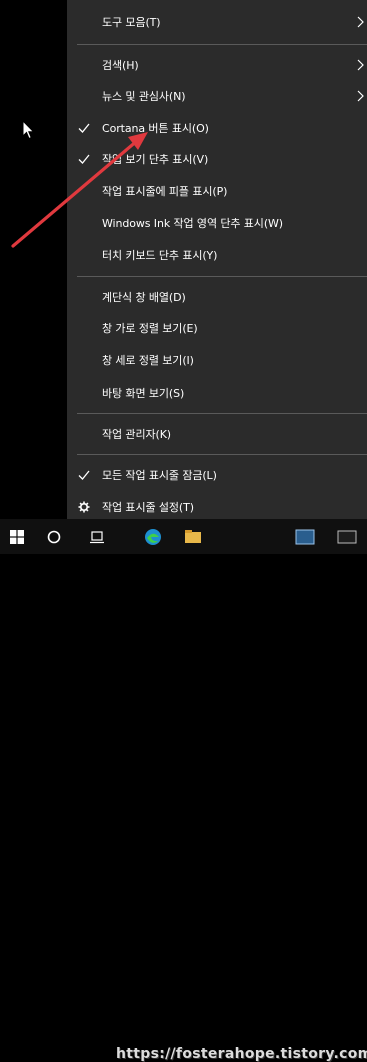  Describe the element at coordinates (217, 507) in the screenshot. I see `menu-item-taskbar-settings: 작업 표시줄 설정(T)` at that location.